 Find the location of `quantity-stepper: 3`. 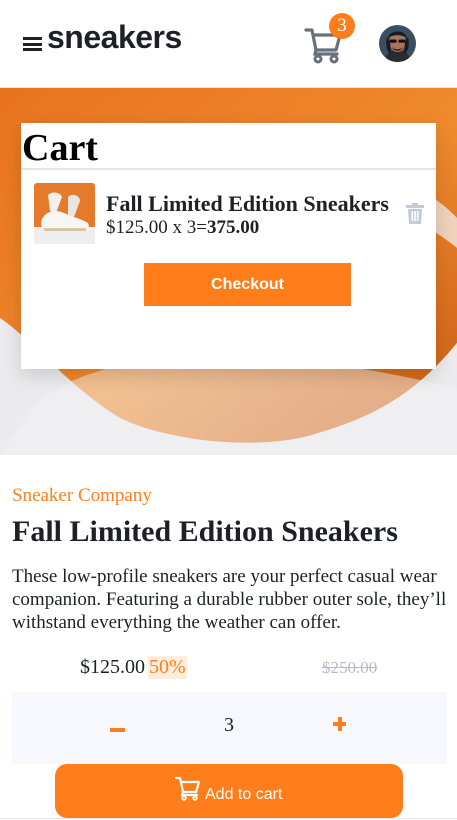

quantity-stepper: 3 is located at coordinates (229, 728).